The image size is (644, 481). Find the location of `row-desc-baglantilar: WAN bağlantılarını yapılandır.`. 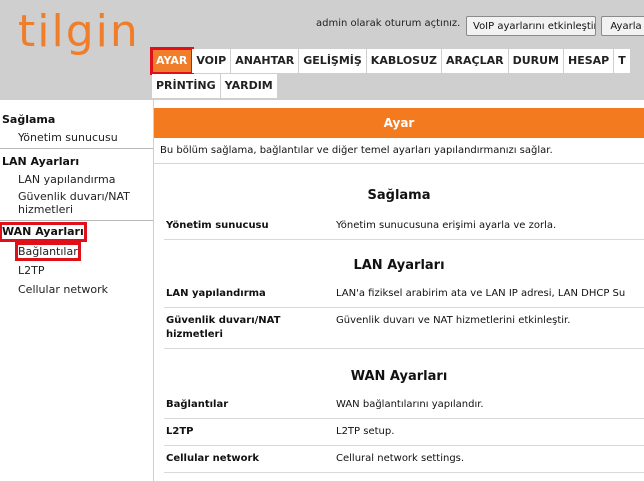

row-desc-baglantilar: WAN bağlantılarını yapılandır. is located at coordinates (410, 404).